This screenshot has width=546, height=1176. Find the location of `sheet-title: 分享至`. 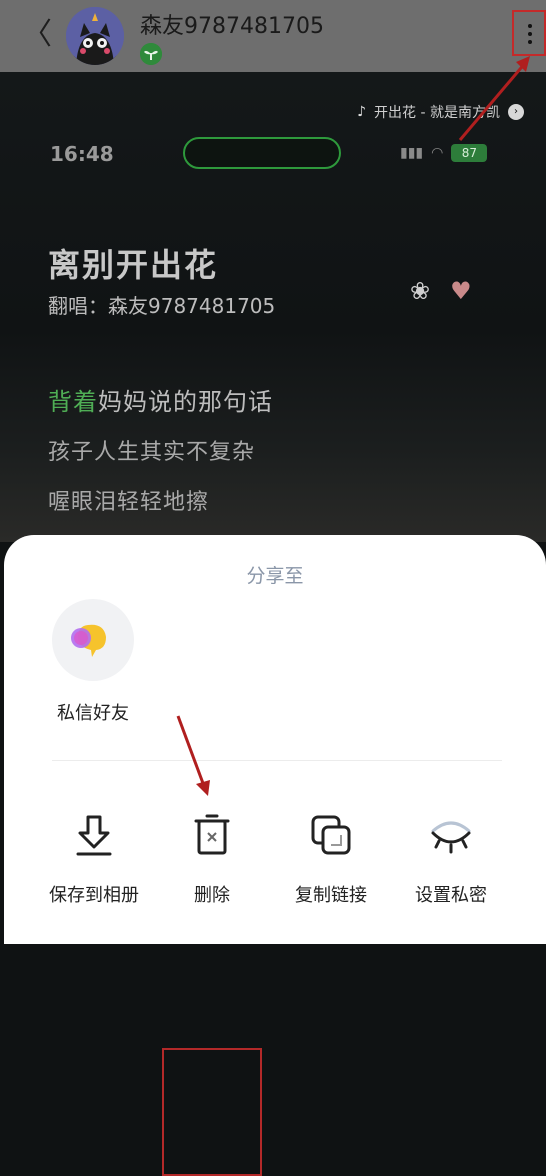

sheet-title: 分享至 is located at coordinates (275, 576).